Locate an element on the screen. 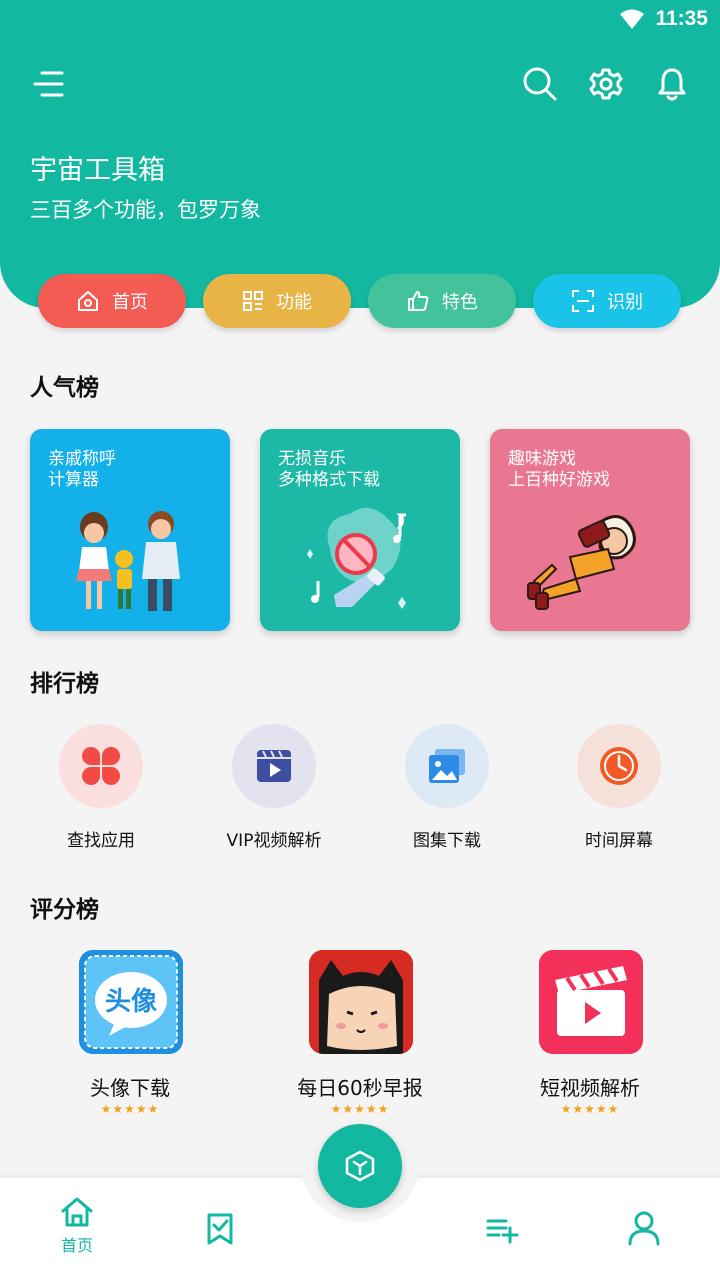 Image resolution: width=720 pixels, height=1280 pixels. tab-features-label: 功能 is located at coordinates (294, 302).